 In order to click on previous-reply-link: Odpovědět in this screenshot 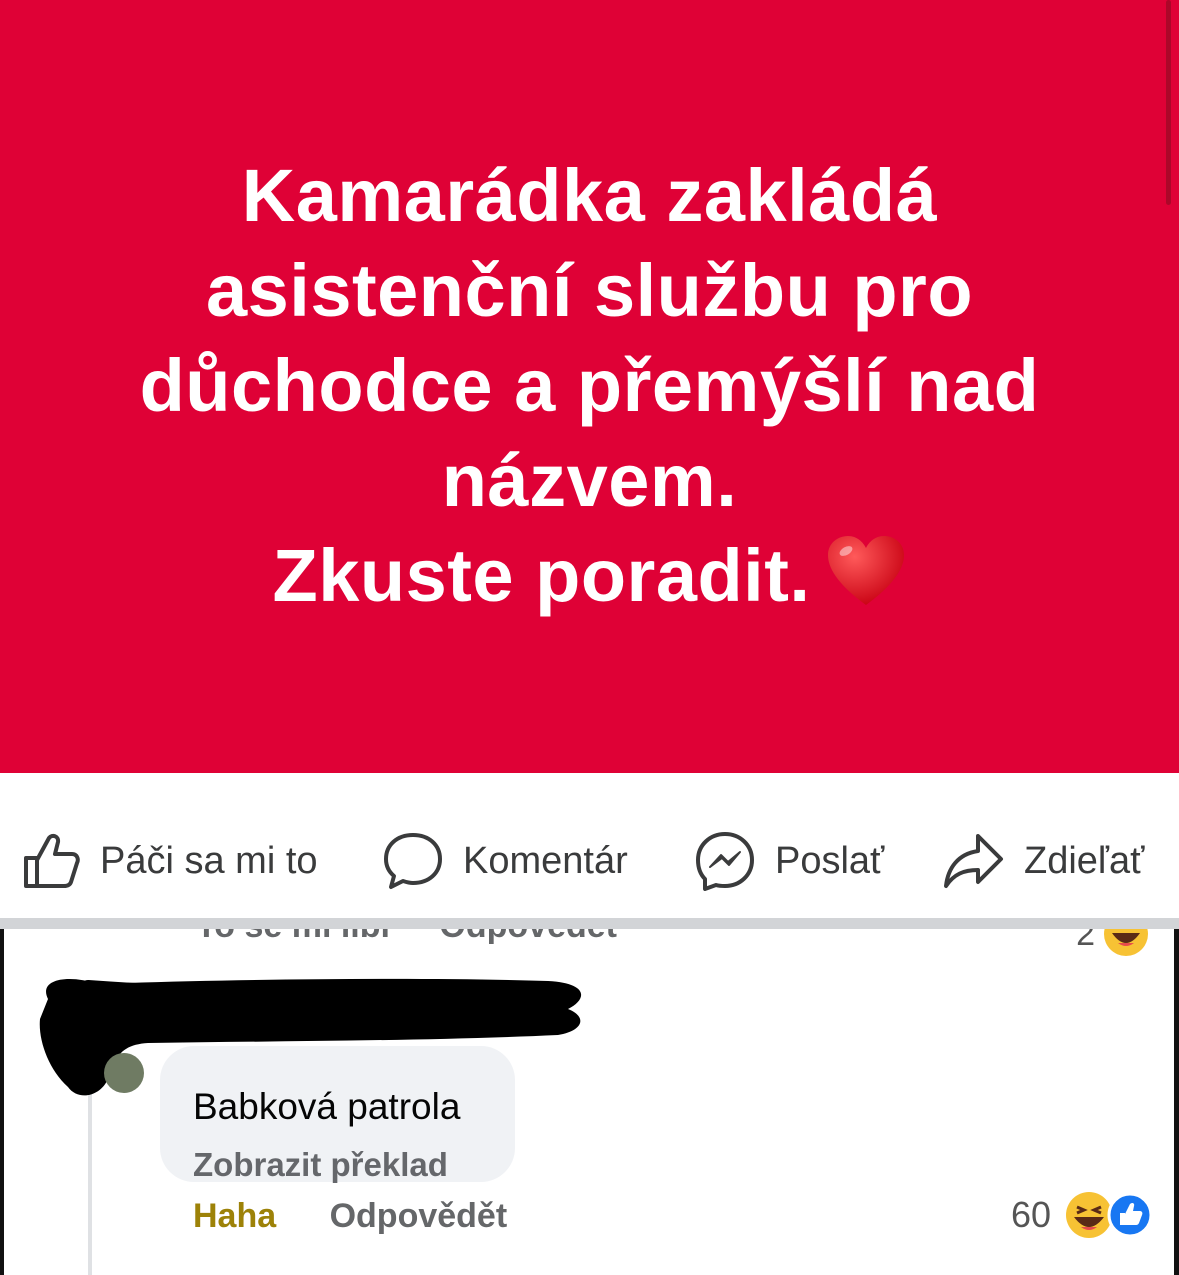, I will do `click(528, 937)`.